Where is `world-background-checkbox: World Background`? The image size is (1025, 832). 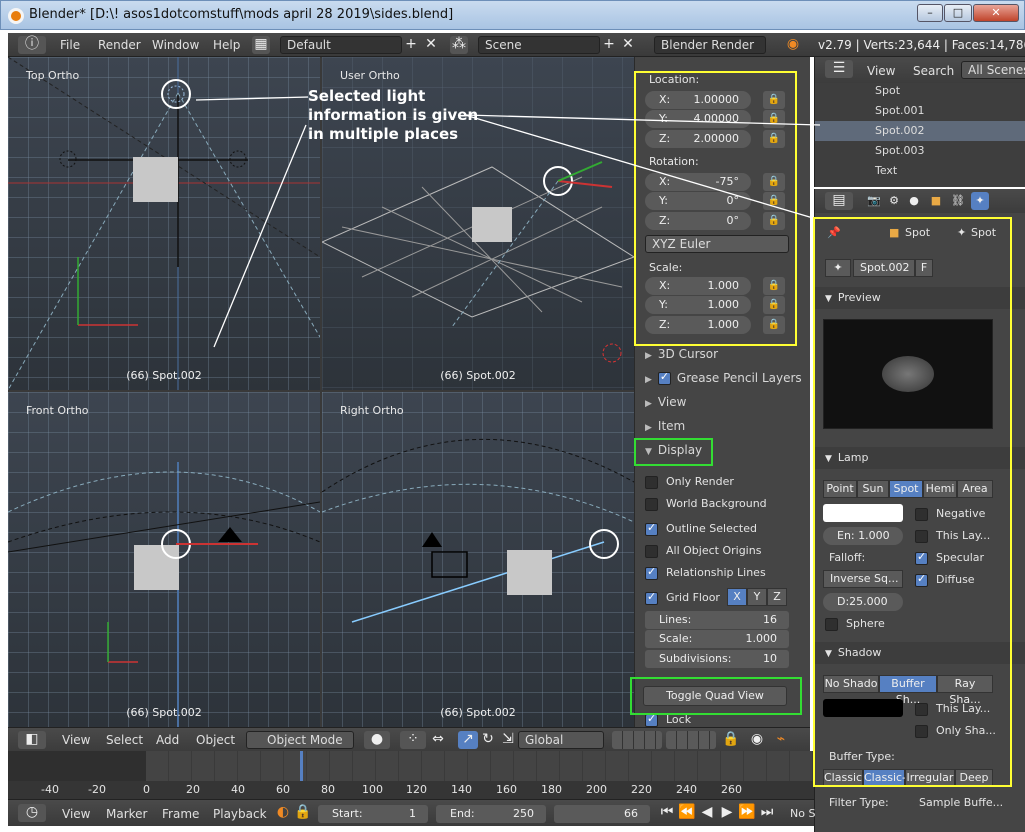
world-background-checkbox: World Background is located at coordinates (706, 504).